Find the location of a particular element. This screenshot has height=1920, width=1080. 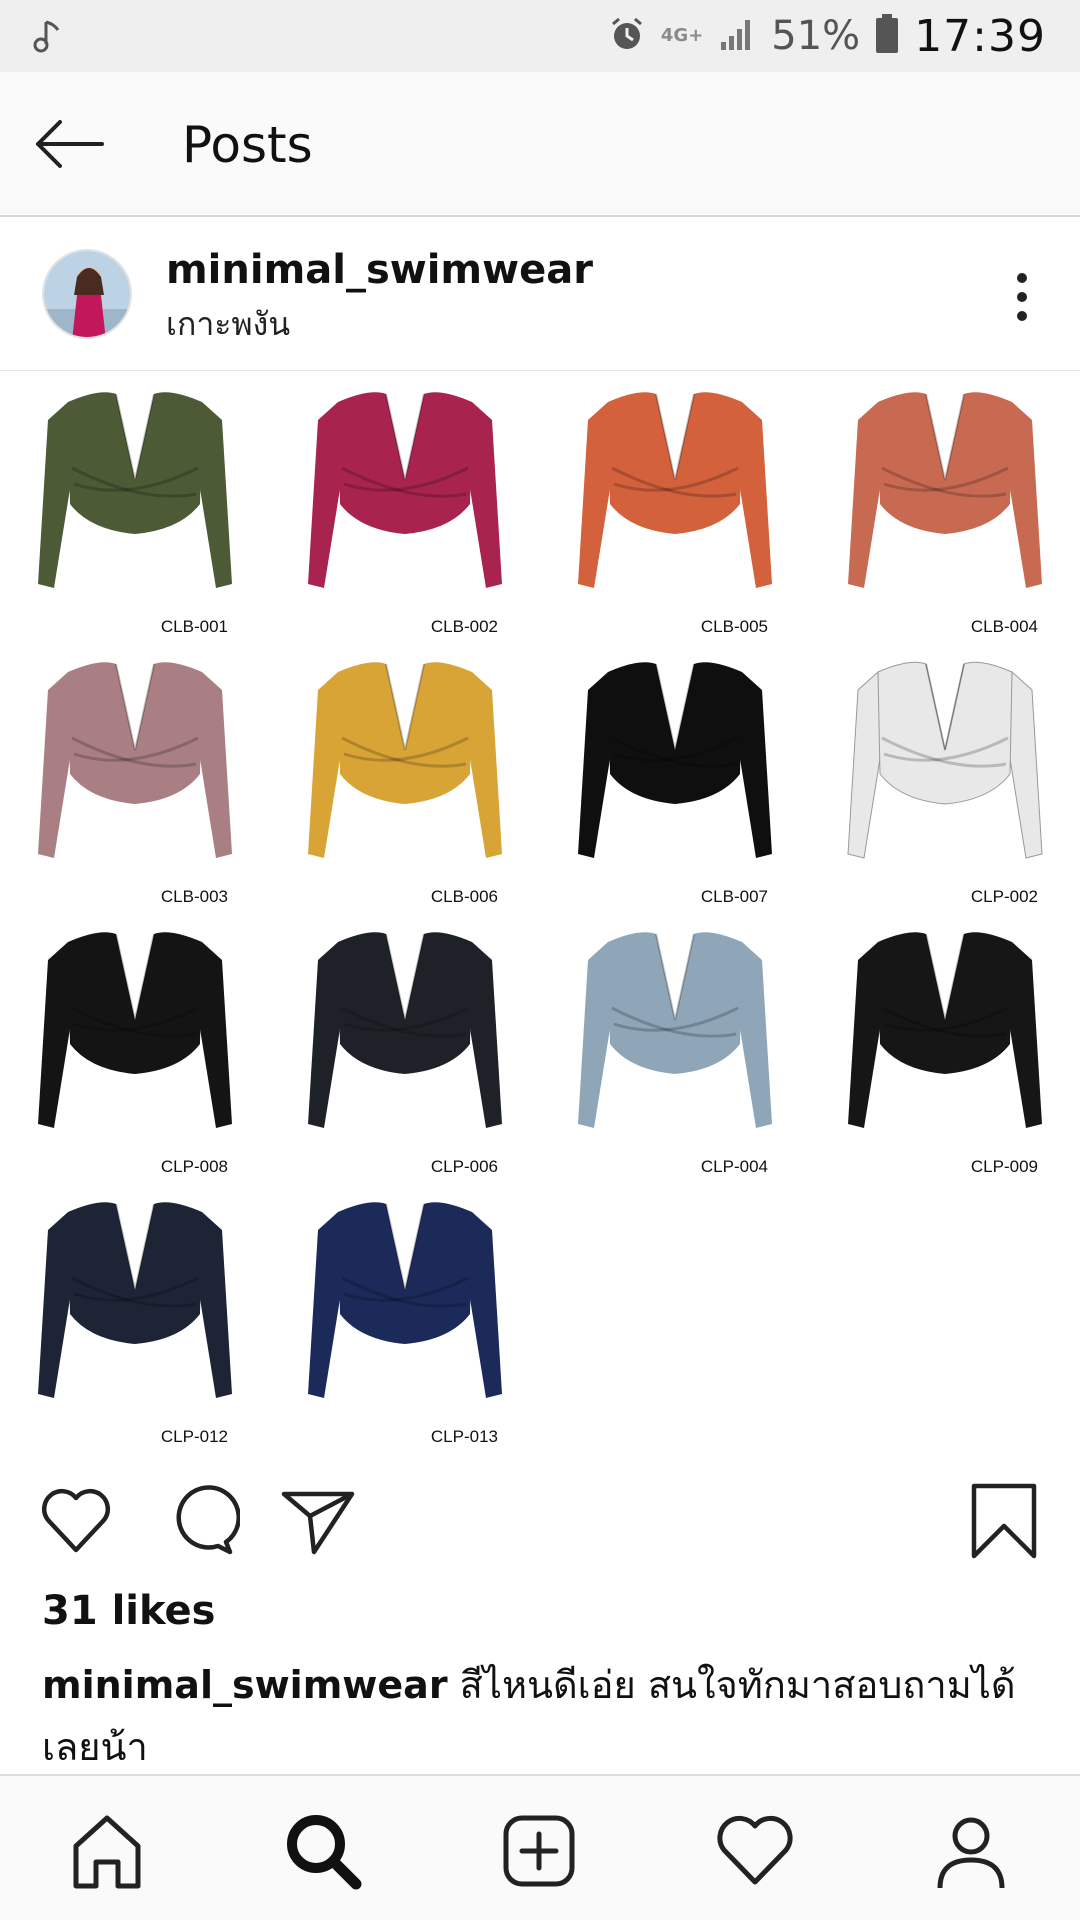

product-code: CLP-008 is located at coordinates (194, 1166).